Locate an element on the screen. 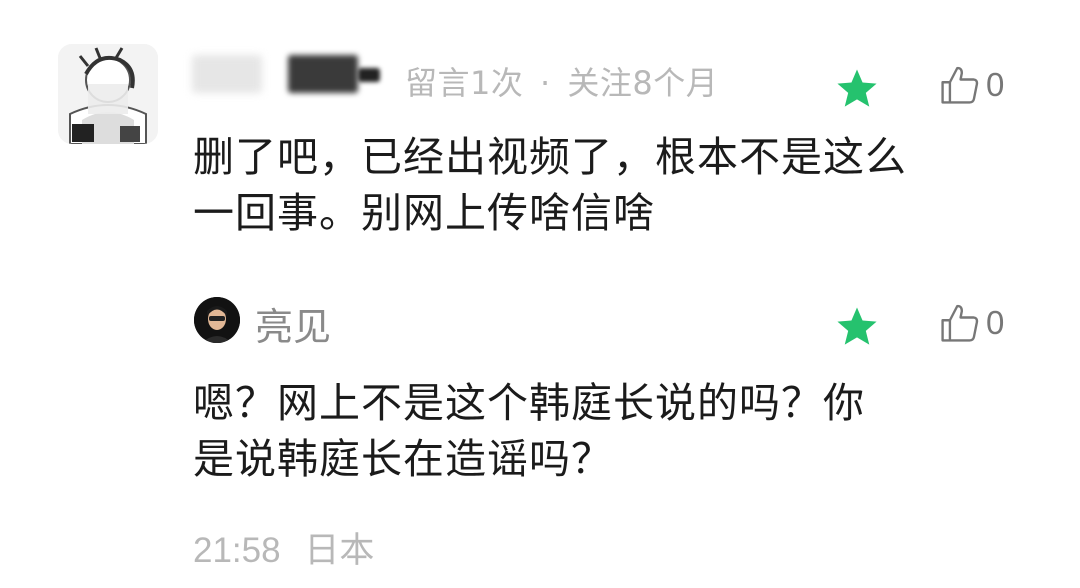 The image size is (1080, 588). like-button: 0 is located at coordinates (971, 85).